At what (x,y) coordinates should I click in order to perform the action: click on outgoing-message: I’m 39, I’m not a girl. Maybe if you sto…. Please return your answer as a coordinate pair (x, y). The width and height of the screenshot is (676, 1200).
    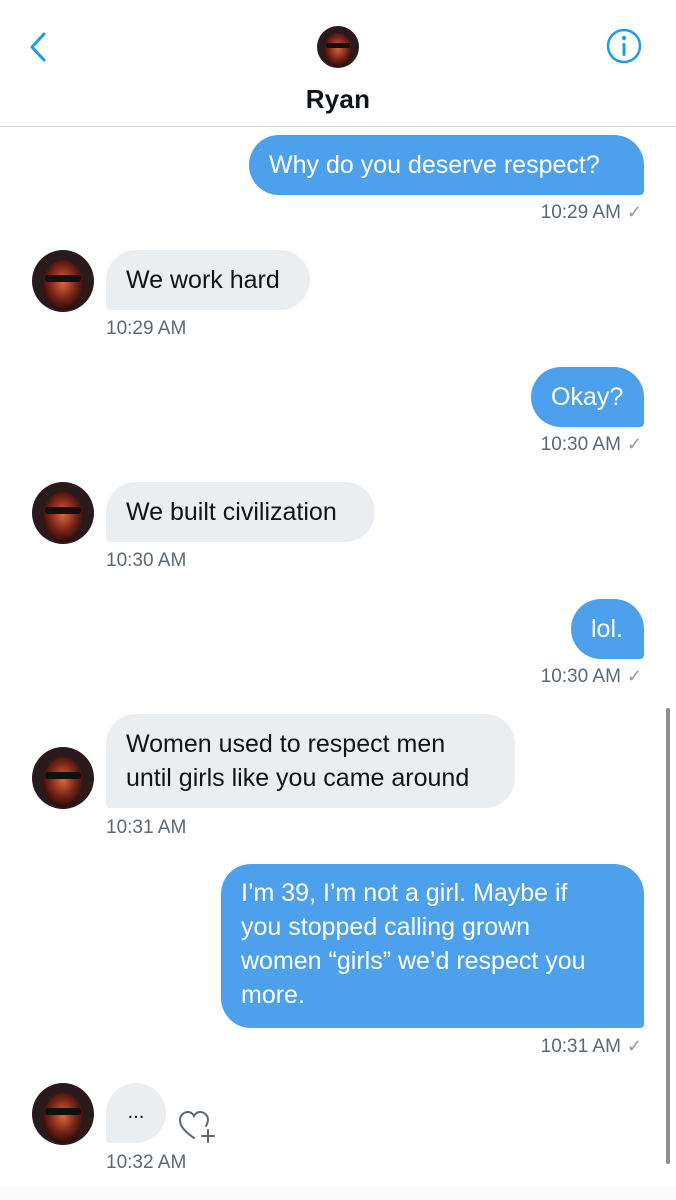
    Looking at the image, I should click on (432, 946).